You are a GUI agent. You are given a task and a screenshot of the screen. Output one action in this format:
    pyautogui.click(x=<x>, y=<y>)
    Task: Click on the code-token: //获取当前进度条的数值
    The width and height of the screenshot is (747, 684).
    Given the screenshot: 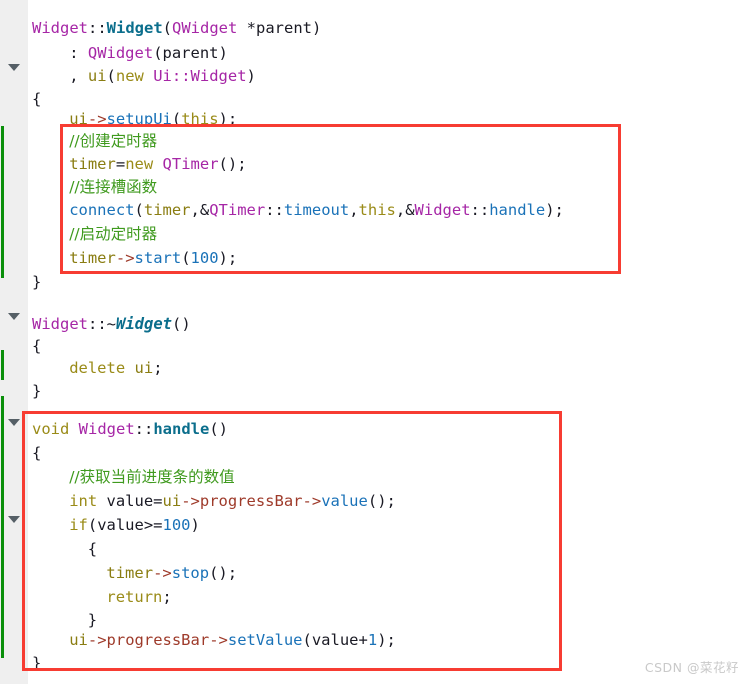 What is the action you would take?
    pyautogui.click(x=152, y=477)
    